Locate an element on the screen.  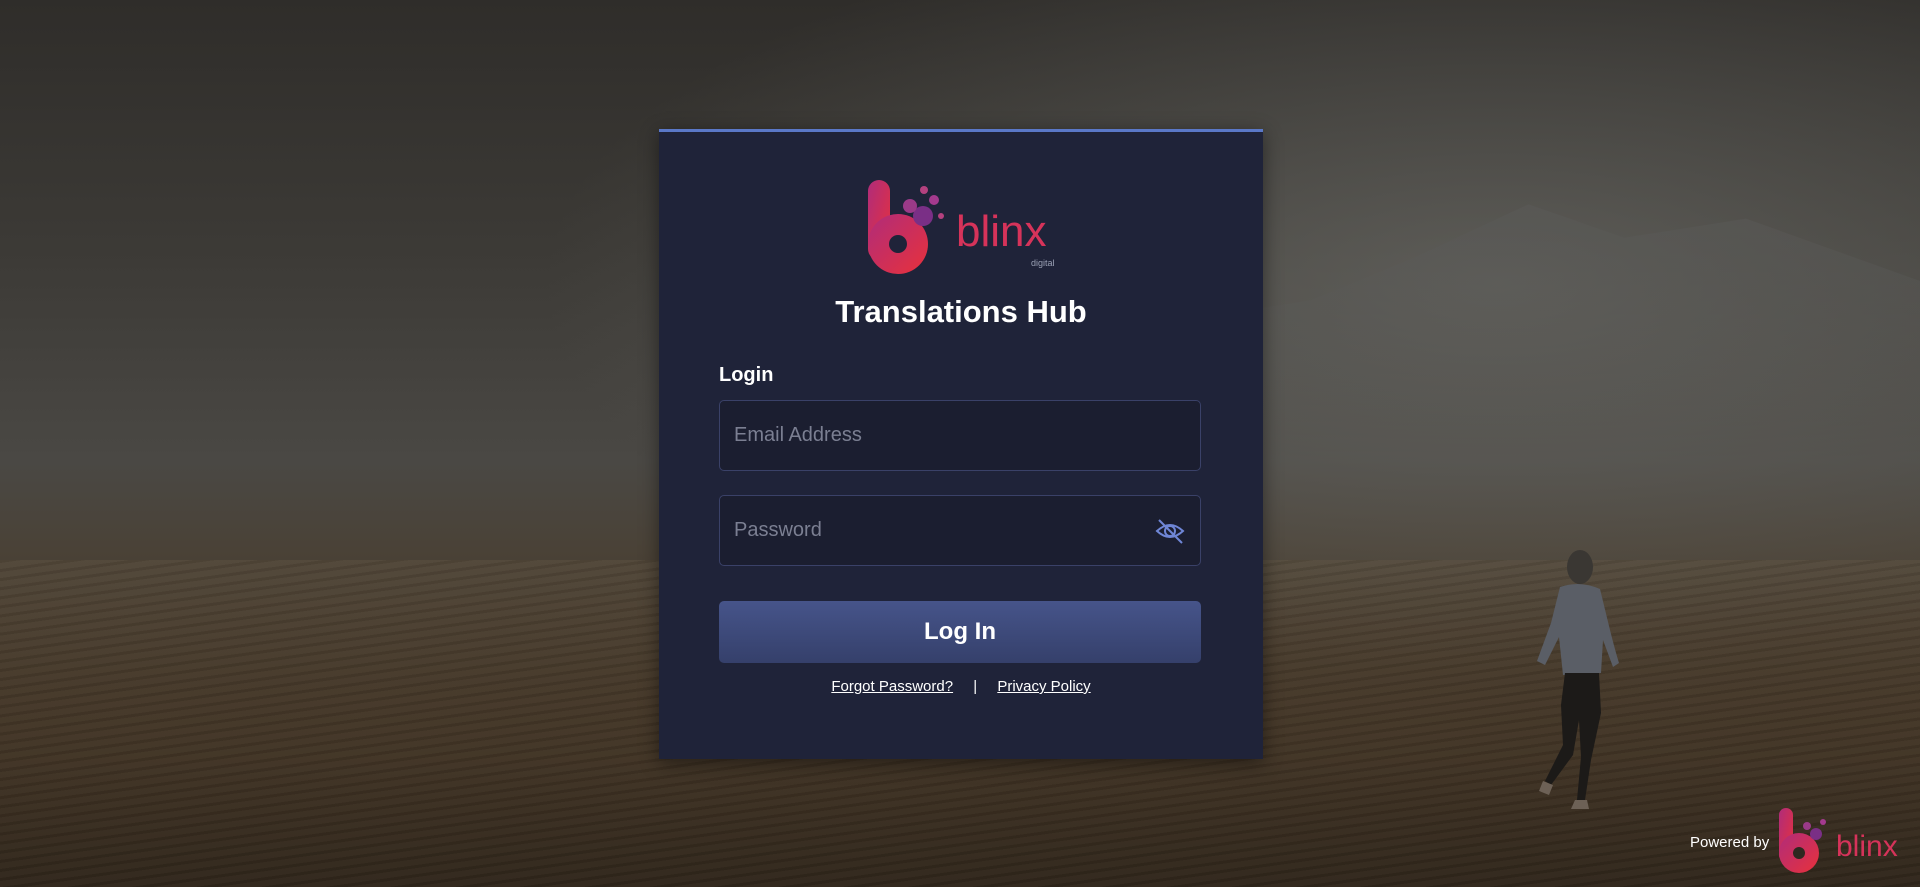
powered-by-logo: blinx is located at coordinates (1838, 840).